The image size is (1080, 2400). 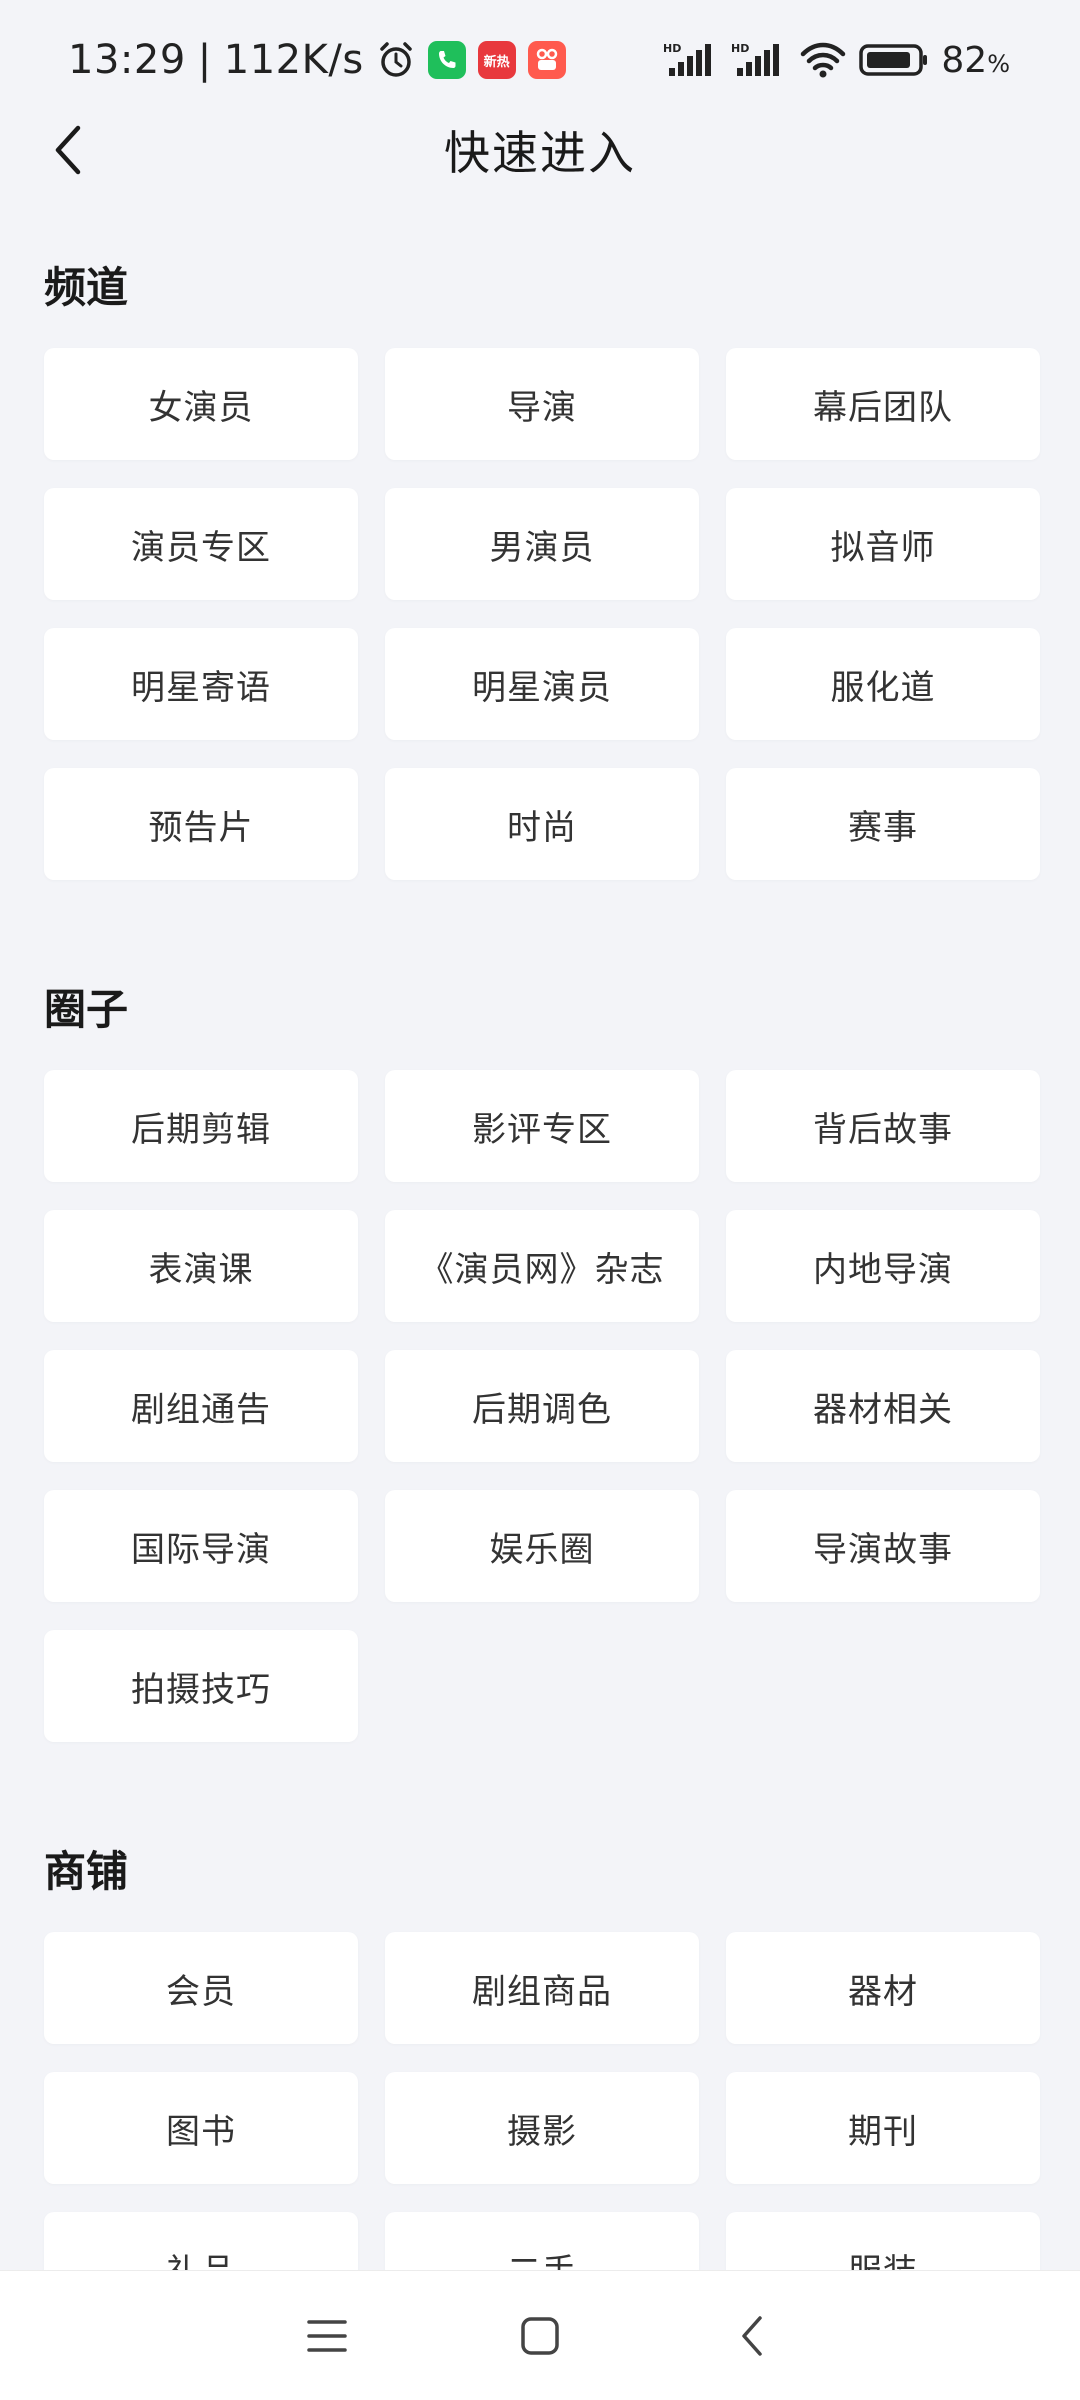 I want to click on circle-tile: 拍摄技巧, so click(x=201, y=1686).